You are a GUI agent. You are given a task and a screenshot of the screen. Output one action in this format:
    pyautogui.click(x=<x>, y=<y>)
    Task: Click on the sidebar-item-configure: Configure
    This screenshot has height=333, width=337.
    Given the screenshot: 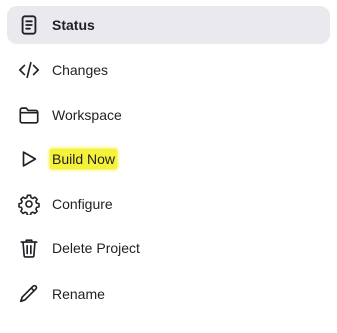 What is the action you would take?
    pyautogui.click(x=168, y=204)
    